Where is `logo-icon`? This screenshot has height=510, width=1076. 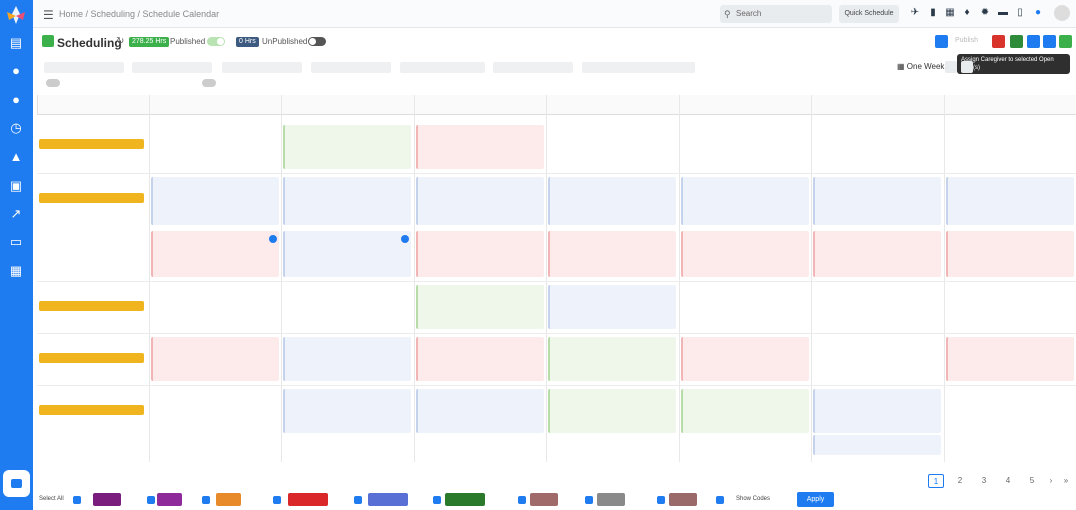
logo-icon is located at coordinates (16, 15).